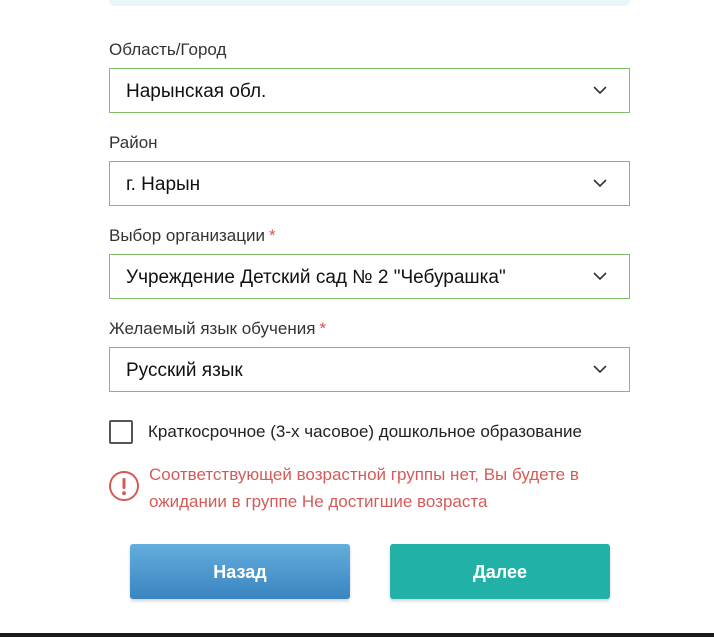 The height and width of the screenshot is (637, 714). What do you see at coordinates (316, 277) in the screenshot?
I see `organization-select-value: Учреждение Детский сад № 2 "Чебурашка"` at bounding box center [316, 277].